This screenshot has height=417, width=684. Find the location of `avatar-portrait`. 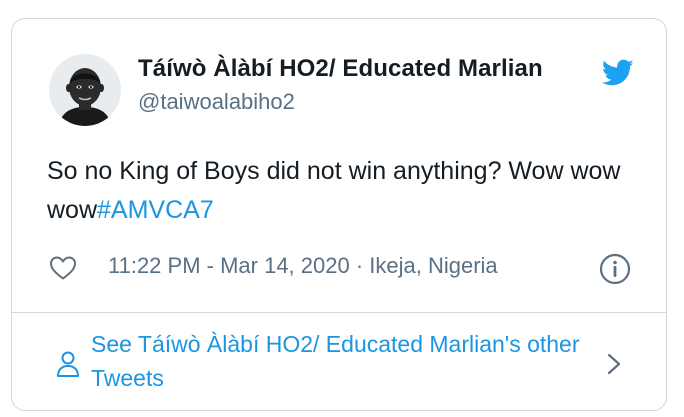

avatar-portrait is located at coordinates (85, 90).